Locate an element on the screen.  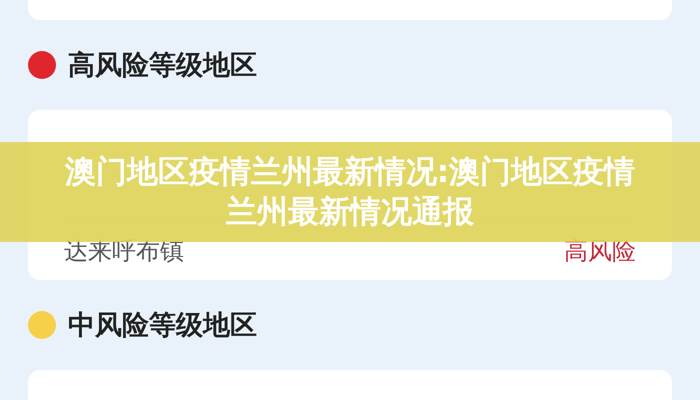
section-title: 中风险等级地区 is located at coordinates (162, 326).